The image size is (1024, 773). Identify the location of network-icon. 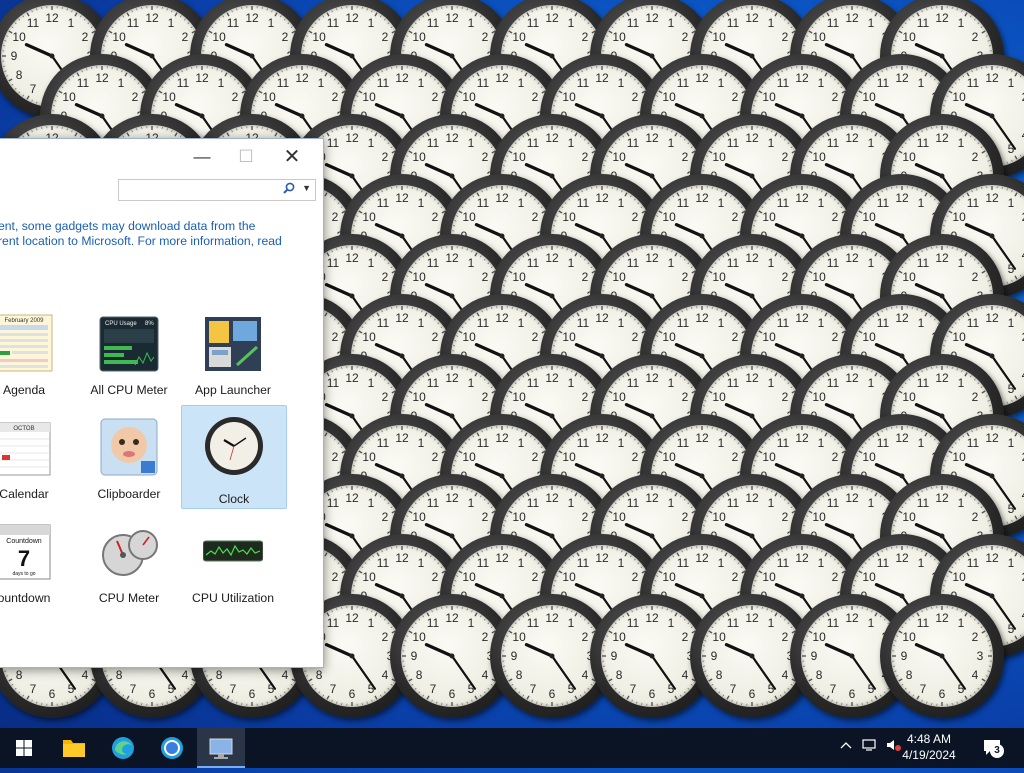
(870, 746).